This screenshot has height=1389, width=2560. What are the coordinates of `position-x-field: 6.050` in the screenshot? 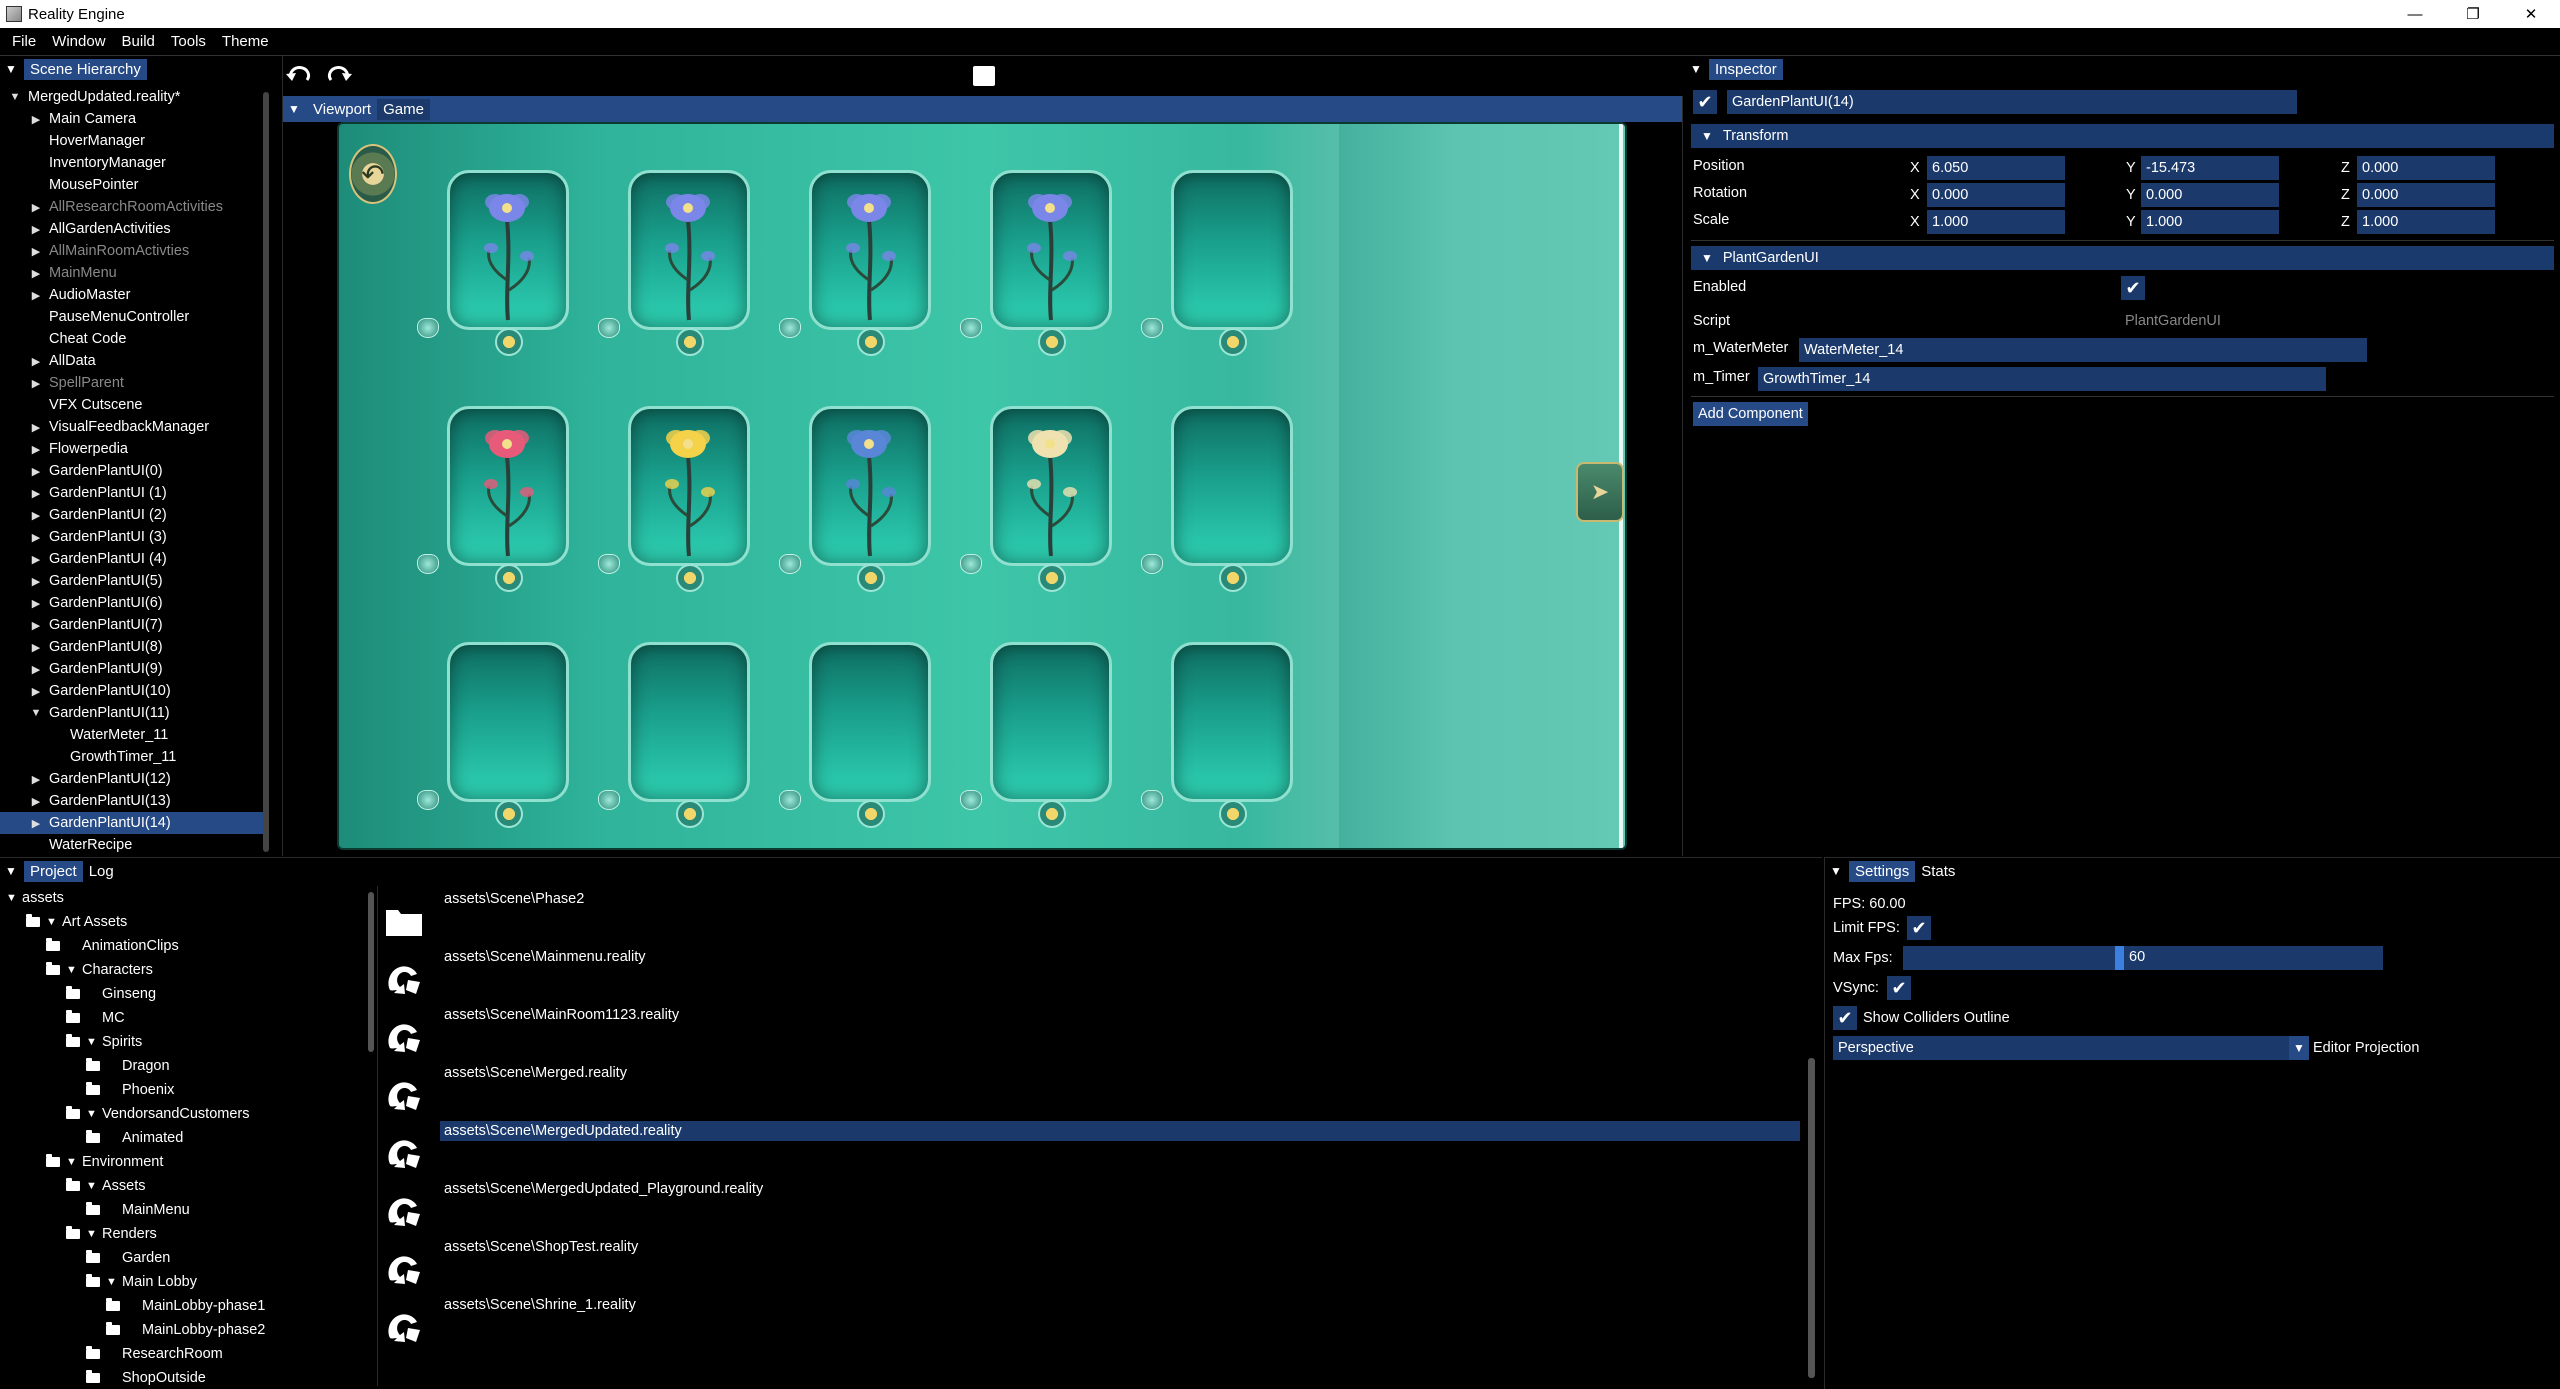 It's located at (1996, 168).